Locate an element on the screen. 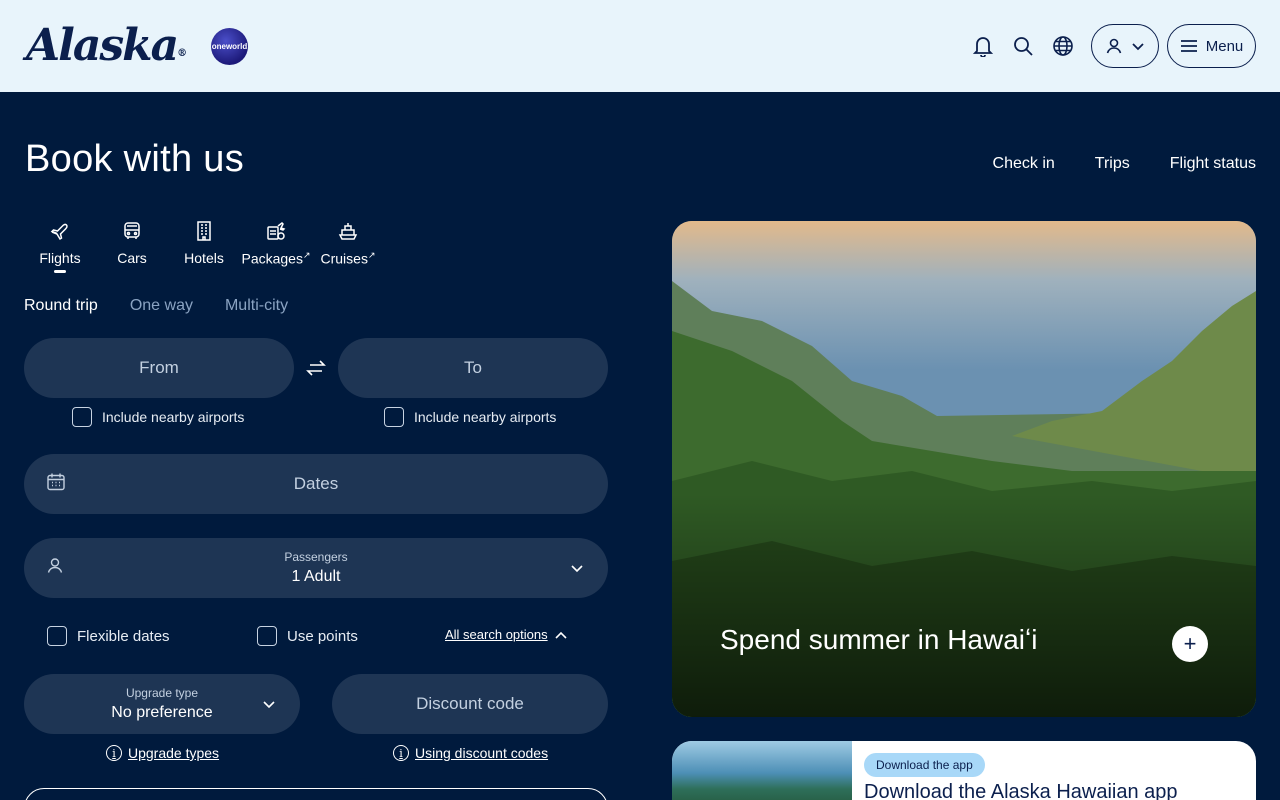  flexible-dates-checkbox: Flexible dates is located at coordinates (108, 636).